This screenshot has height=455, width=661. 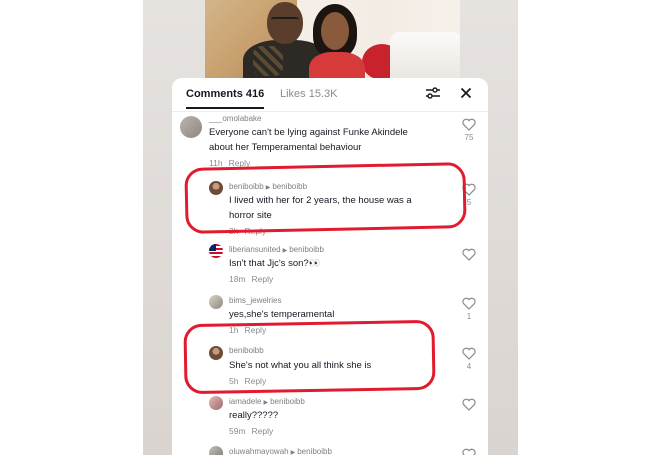 What do you see at coordinates (335, 31) in the screenshot?
I see `woman-face` at bounding box center [335, 31].